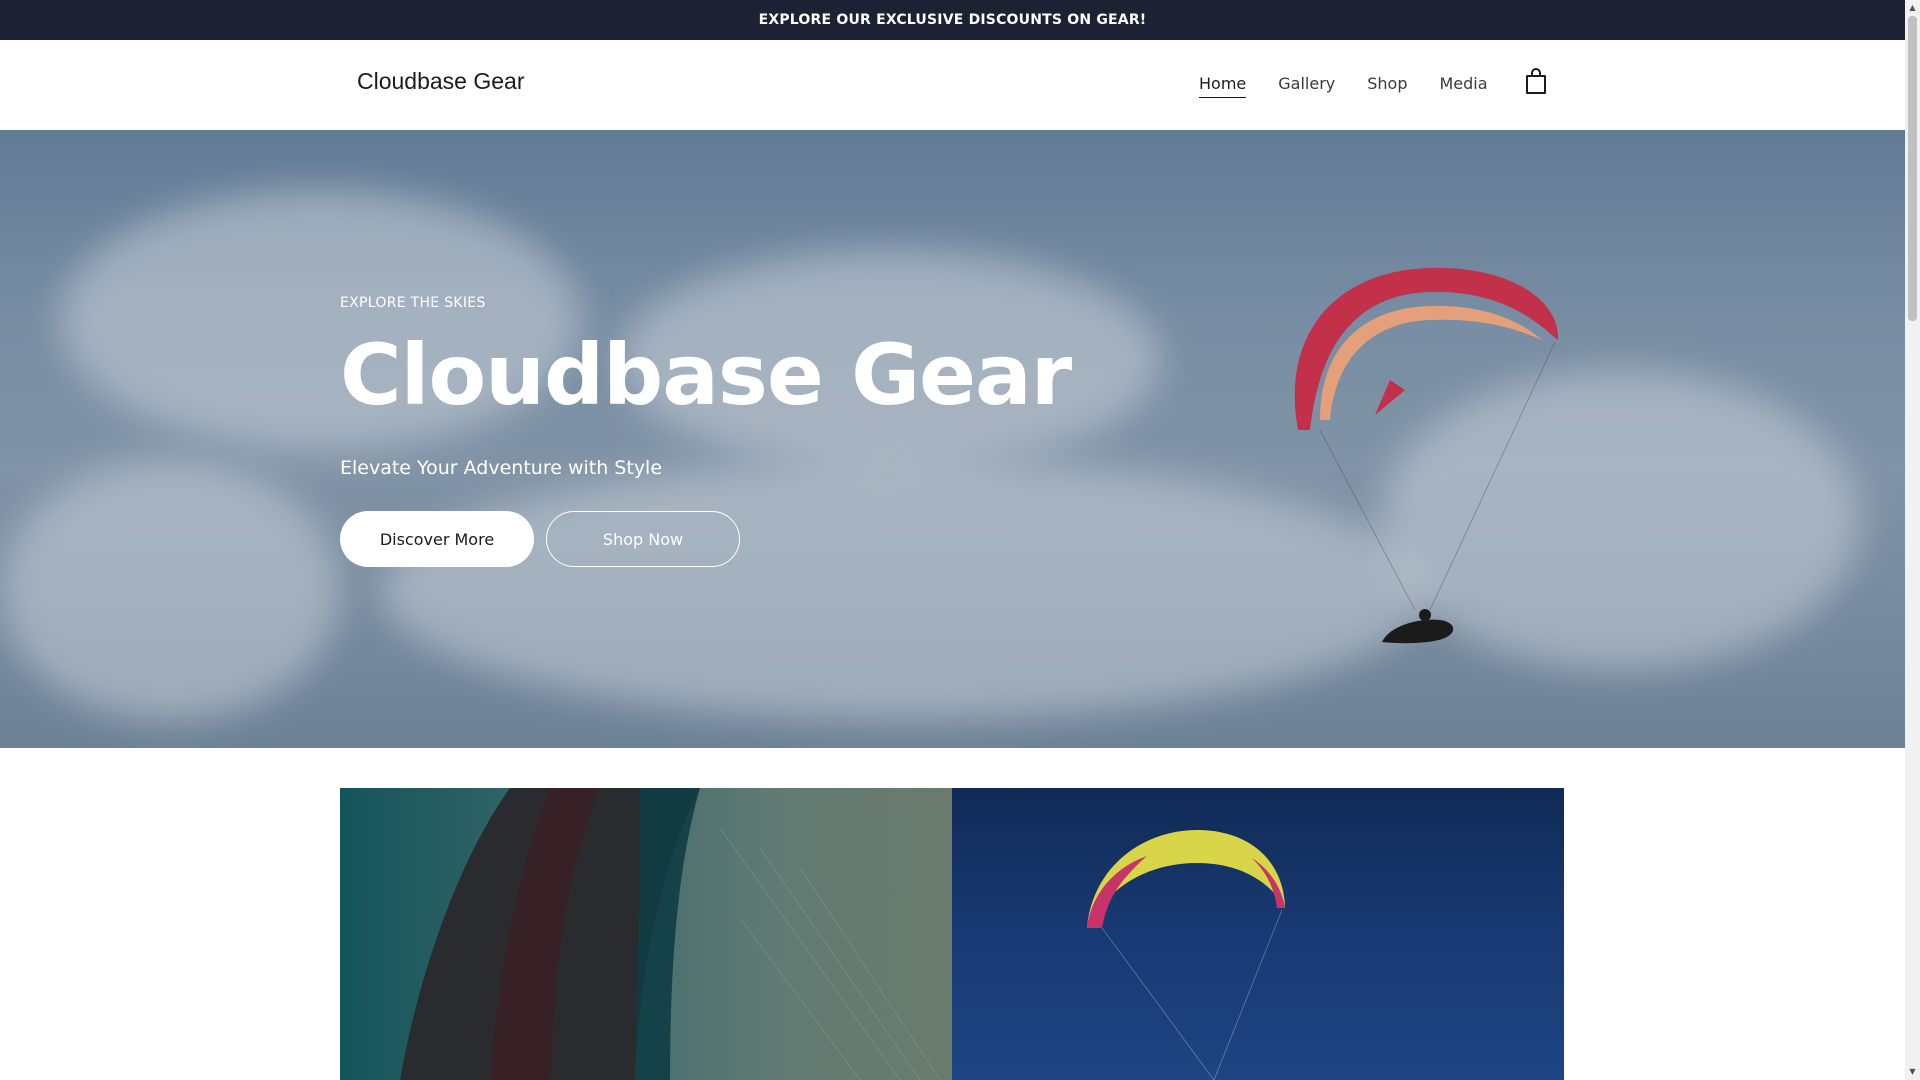 Image resolution: width=1920 pixels, height=1080 pixels. What do you see at coordinates (1912, 8) in the screenshot?
I see `scroll-up-arrow-icon: ▲` at bounding box center [1912, 8].